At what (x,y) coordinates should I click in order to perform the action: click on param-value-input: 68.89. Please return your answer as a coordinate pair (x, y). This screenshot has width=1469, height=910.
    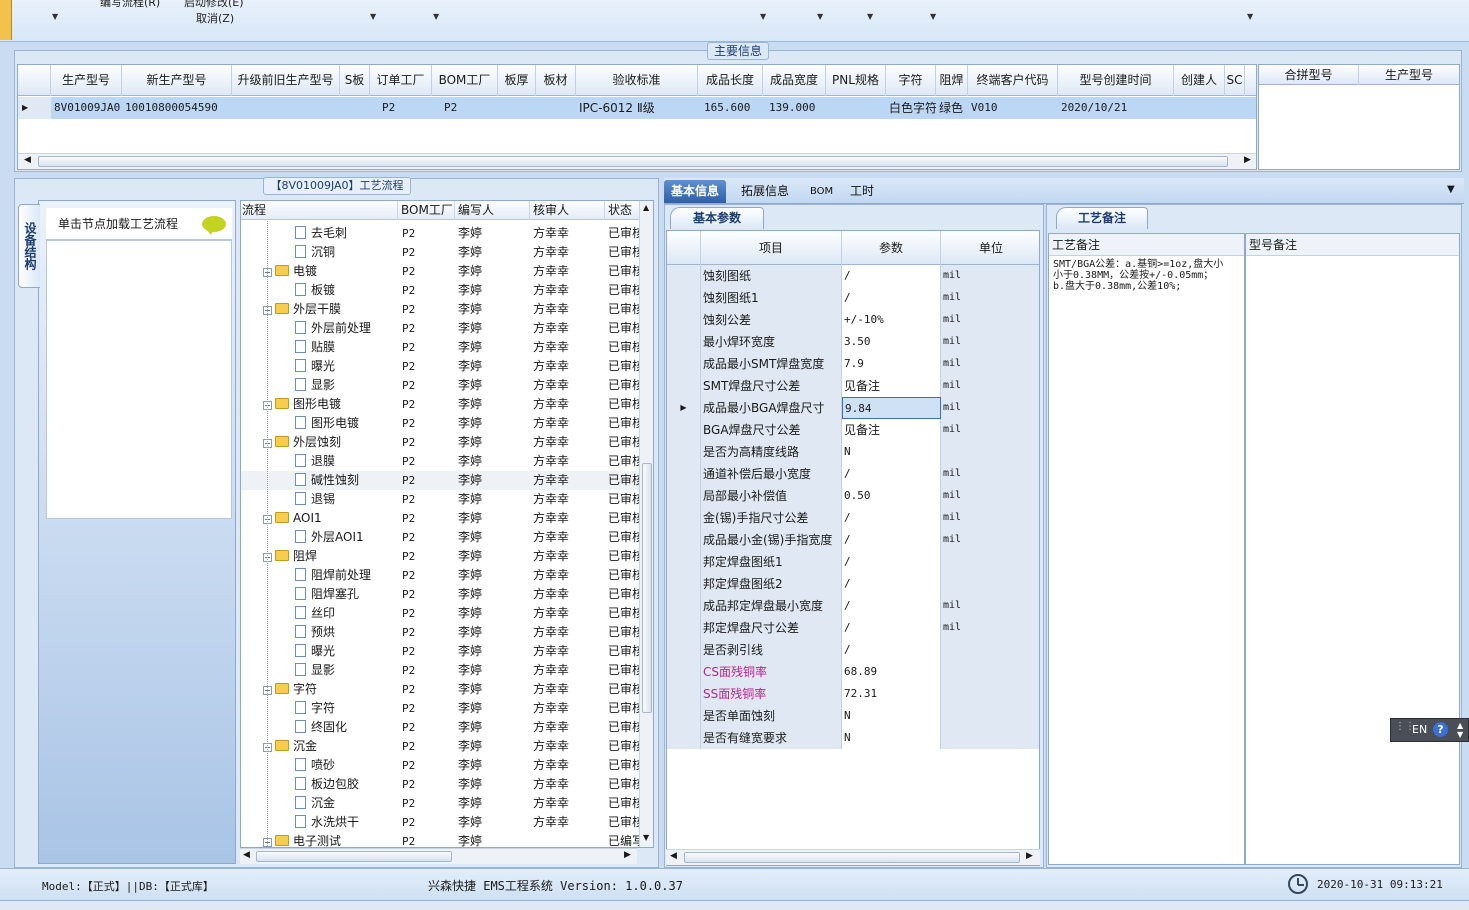
    Looking at the image, I should click on (891, 672).